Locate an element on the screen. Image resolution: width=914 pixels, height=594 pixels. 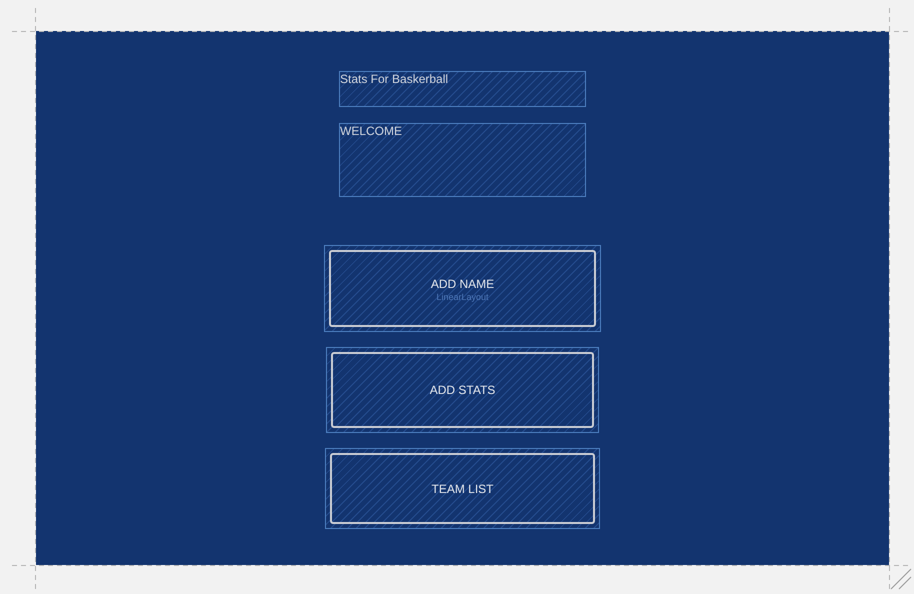
resize-handle-icon is located at coordinates (901, 579).